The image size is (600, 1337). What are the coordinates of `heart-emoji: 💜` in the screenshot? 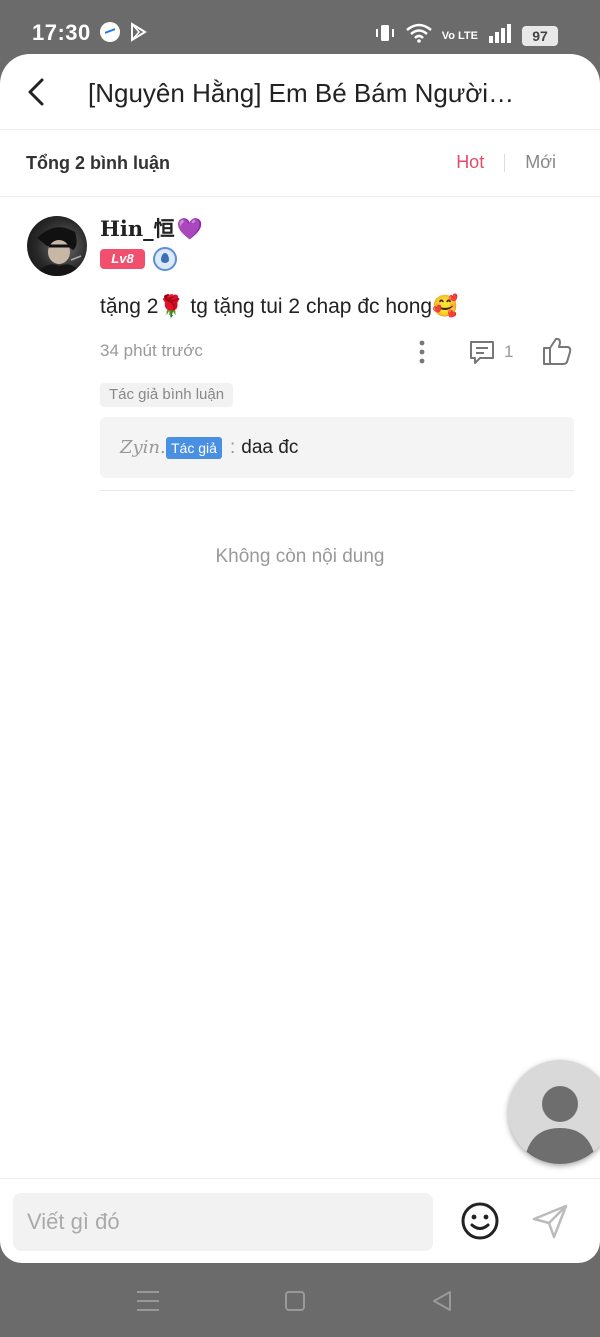 It's located at (189, 228).